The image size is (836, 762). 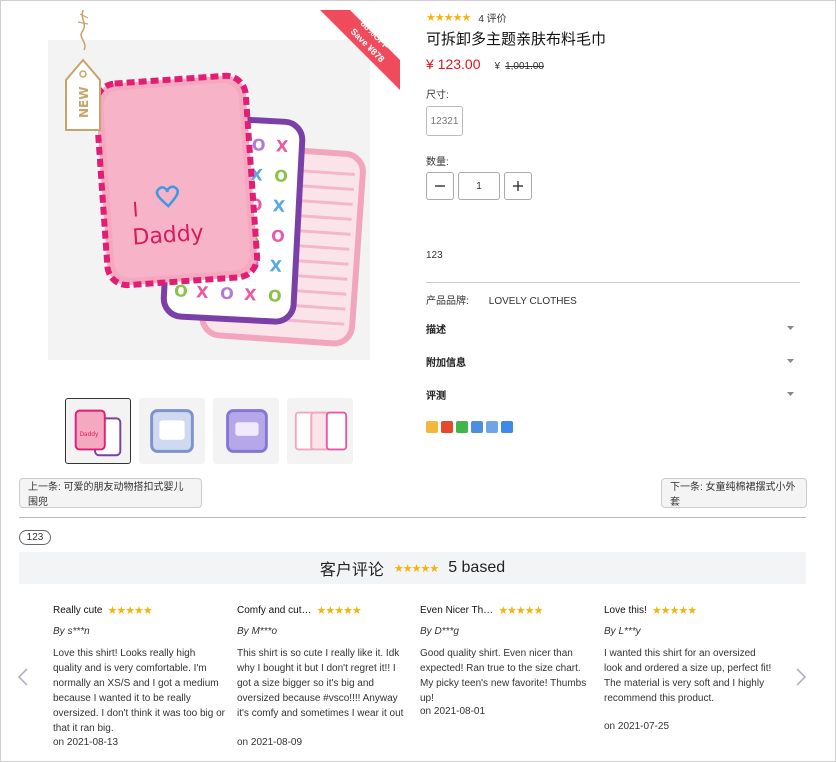 What do you see at coordinates (447, 427) in the screenshot?
I see `weibo-icon` at bounding box center [447, 427].